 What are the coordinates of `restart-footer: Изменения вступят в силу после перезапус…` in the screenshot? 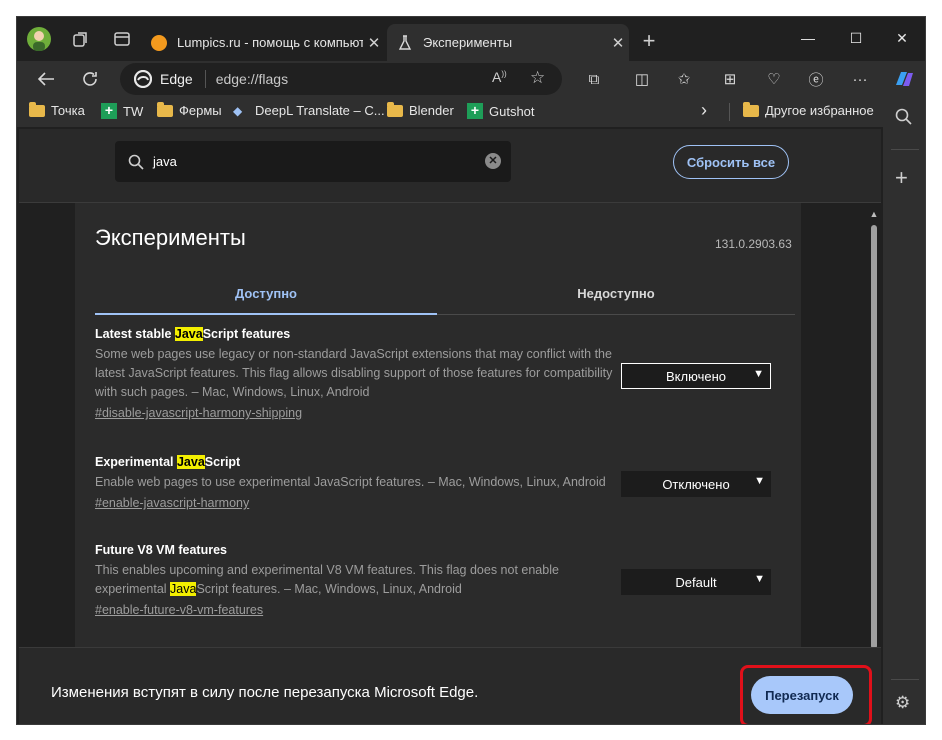 It's located at (450, 685).